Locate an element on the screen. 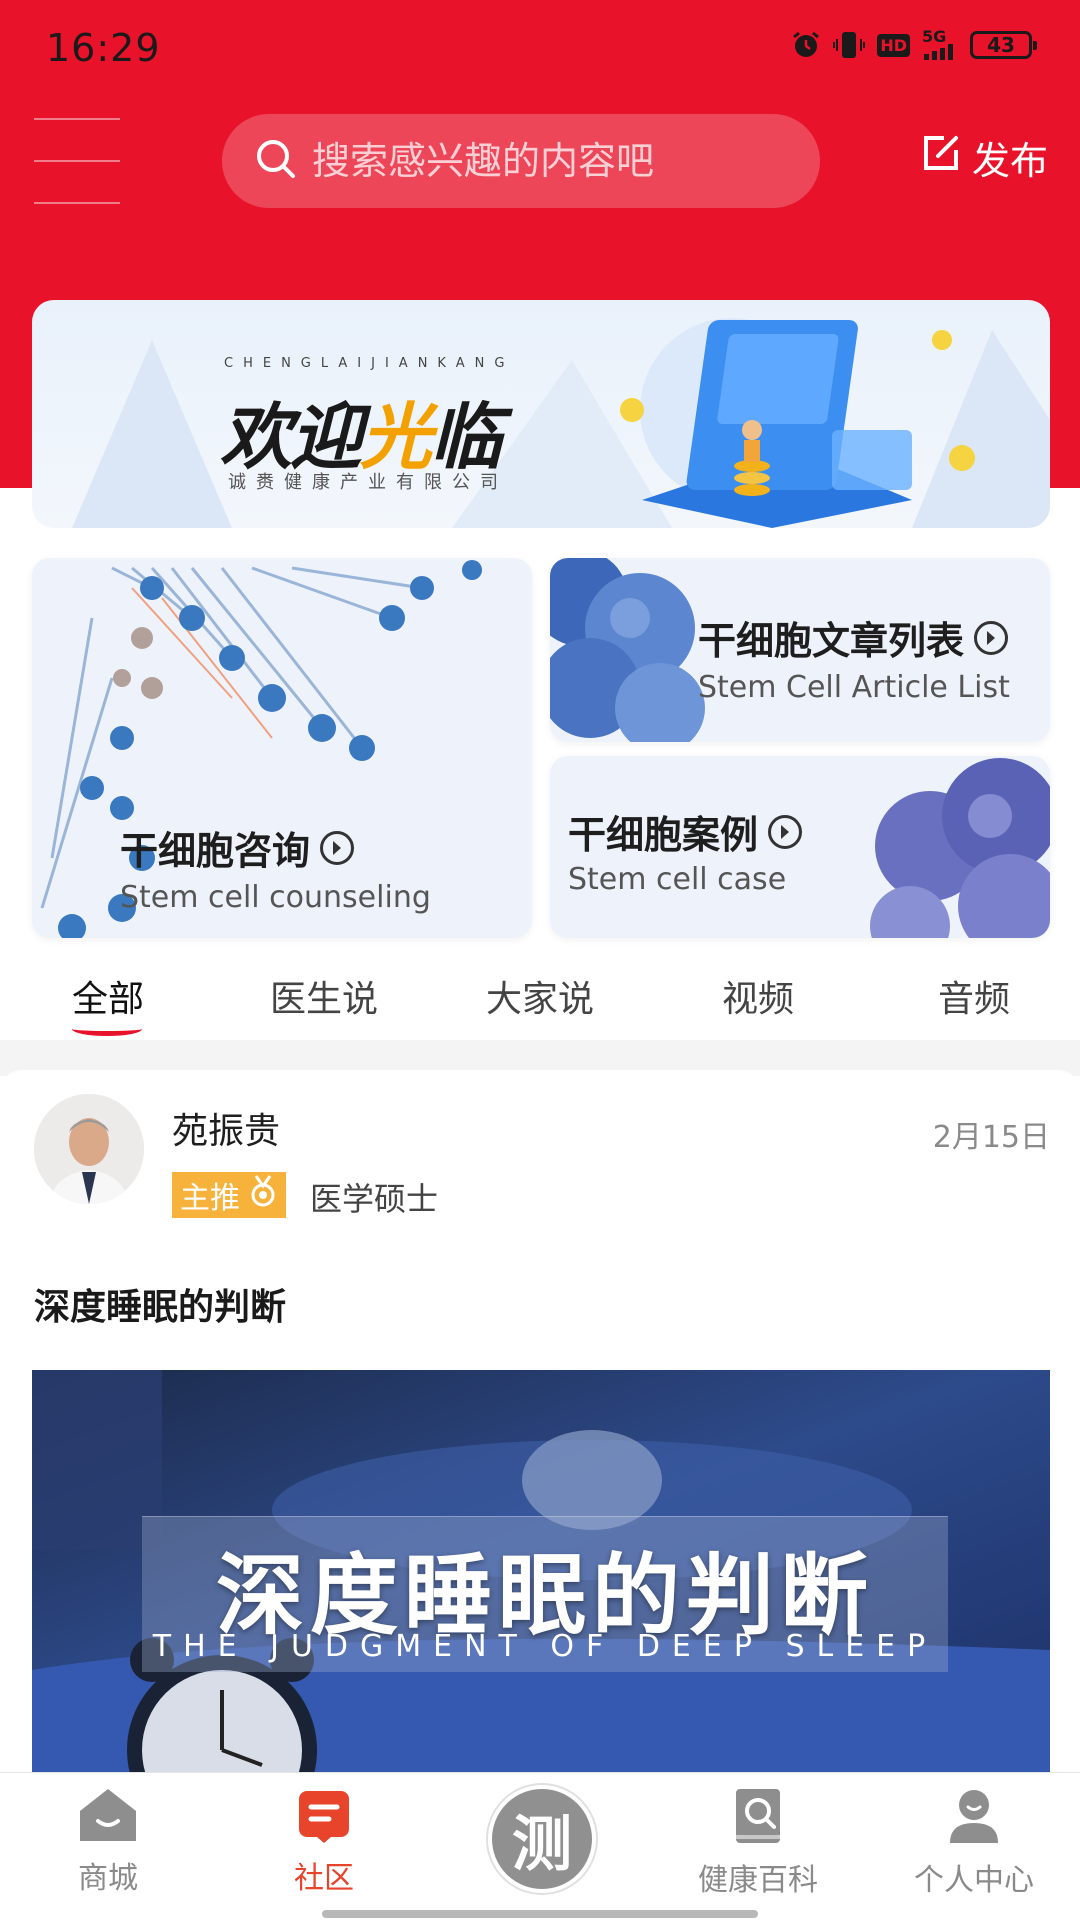 Image resolution: width=1080 pixels, height=1920 pixels. profile-icon is located at coordinates (974, 1818).